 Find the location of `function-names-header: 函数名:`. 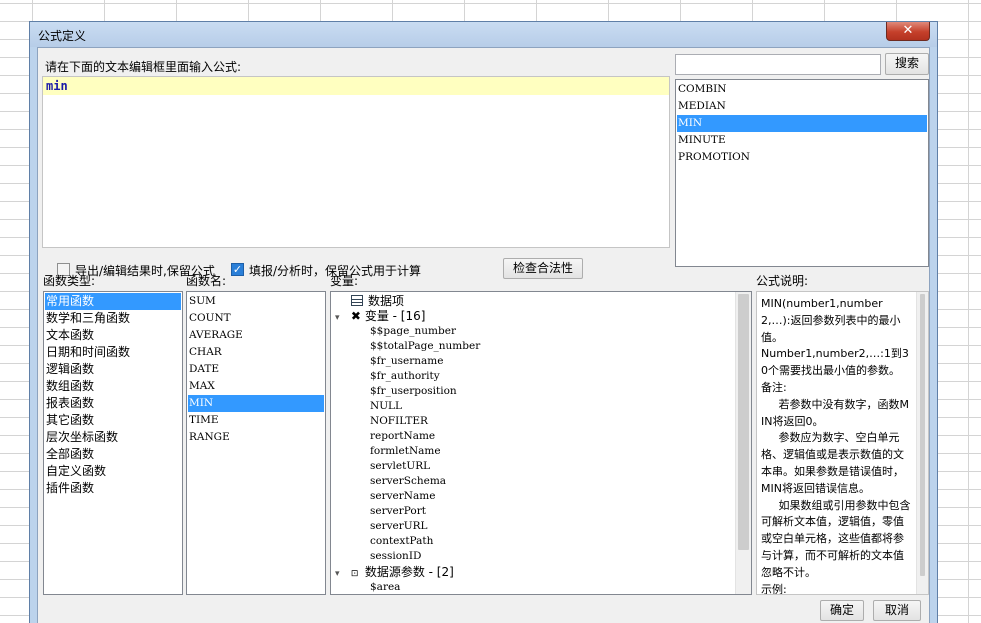

function-names-header: 函数名: is located at coordinates (206, 281).